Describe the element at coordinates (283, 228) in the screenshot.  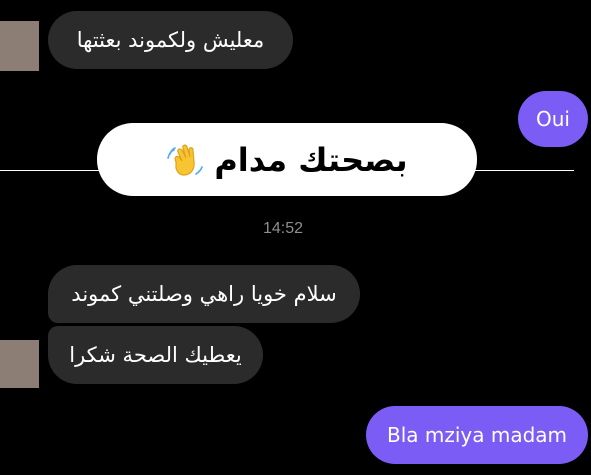
I see `timestamp: 14:52` at that location.